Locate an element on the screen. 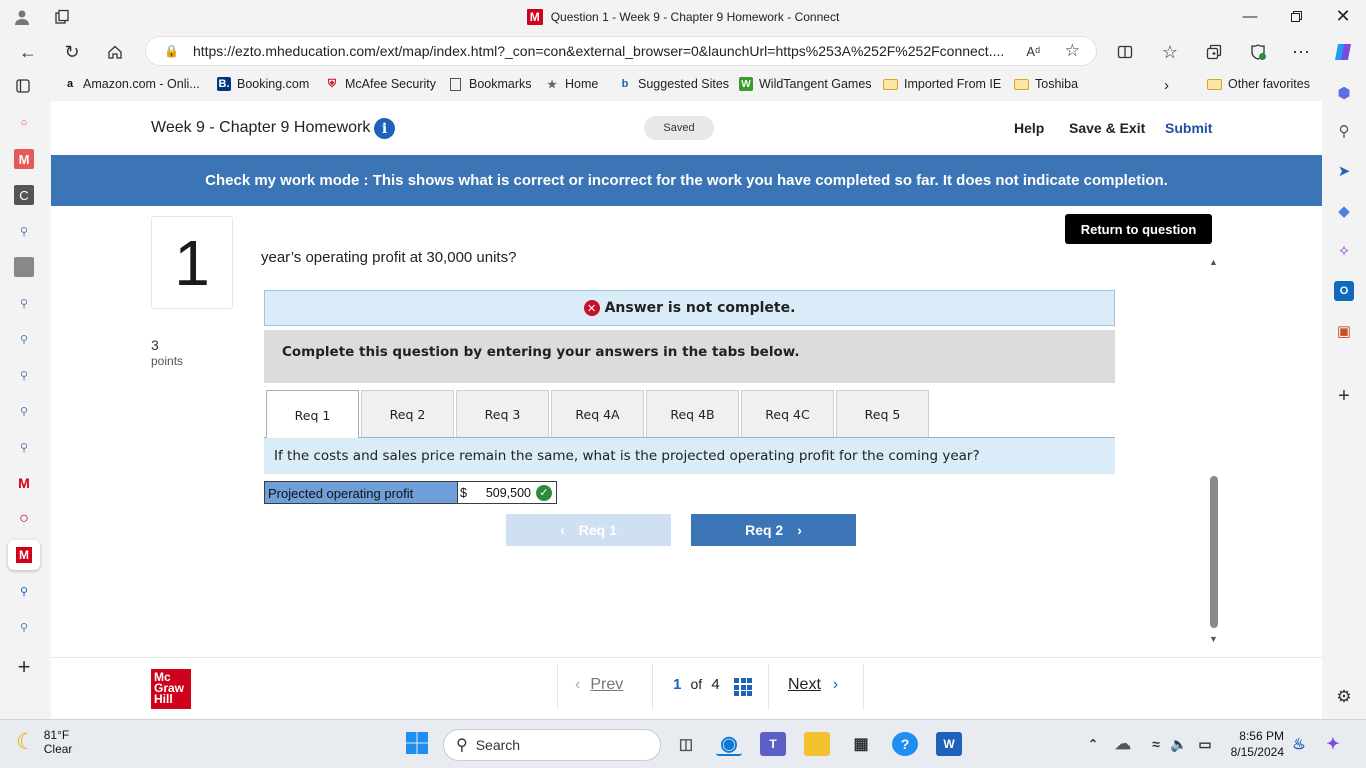 Image resolution: width=1366 pixels, height=768 pixels. refresh-icon: ↻ is located at coordinates (72, 52).